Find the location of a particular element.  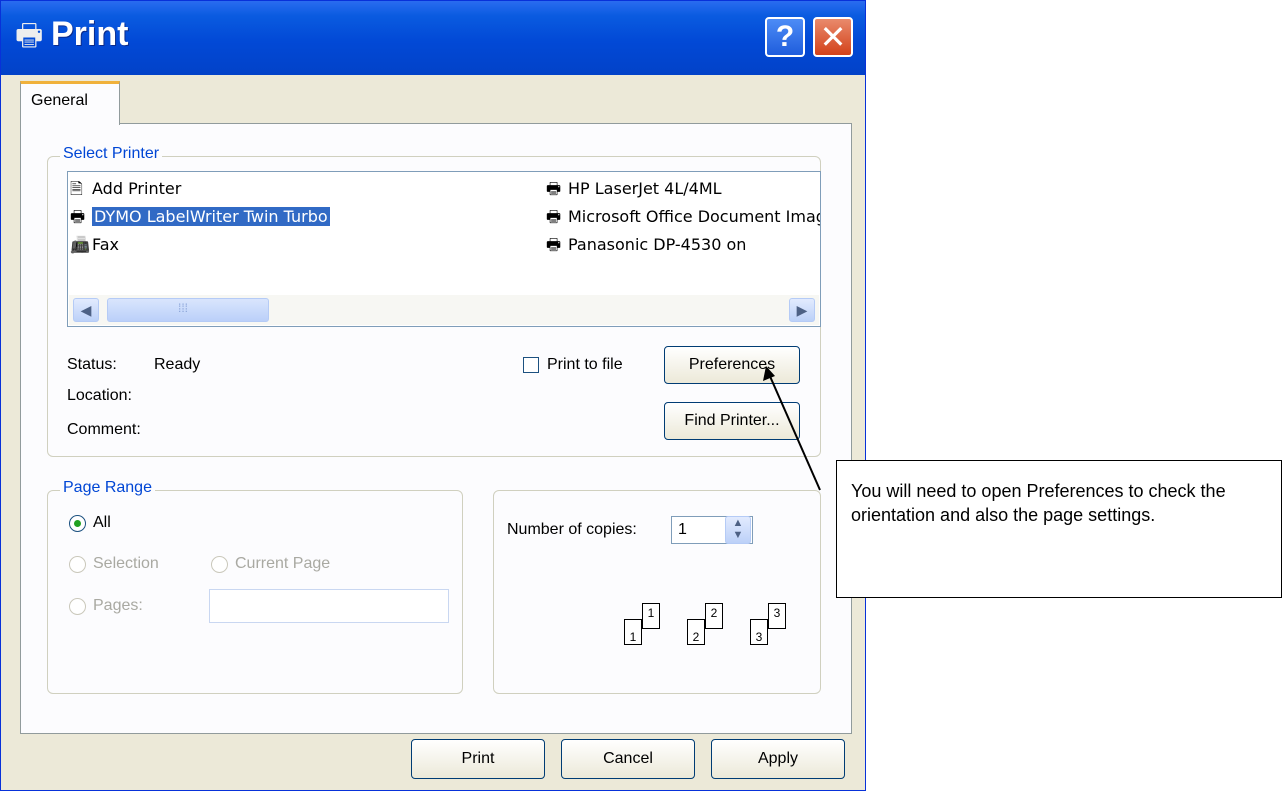

callout-arrow is located at coordinates (792, 428).